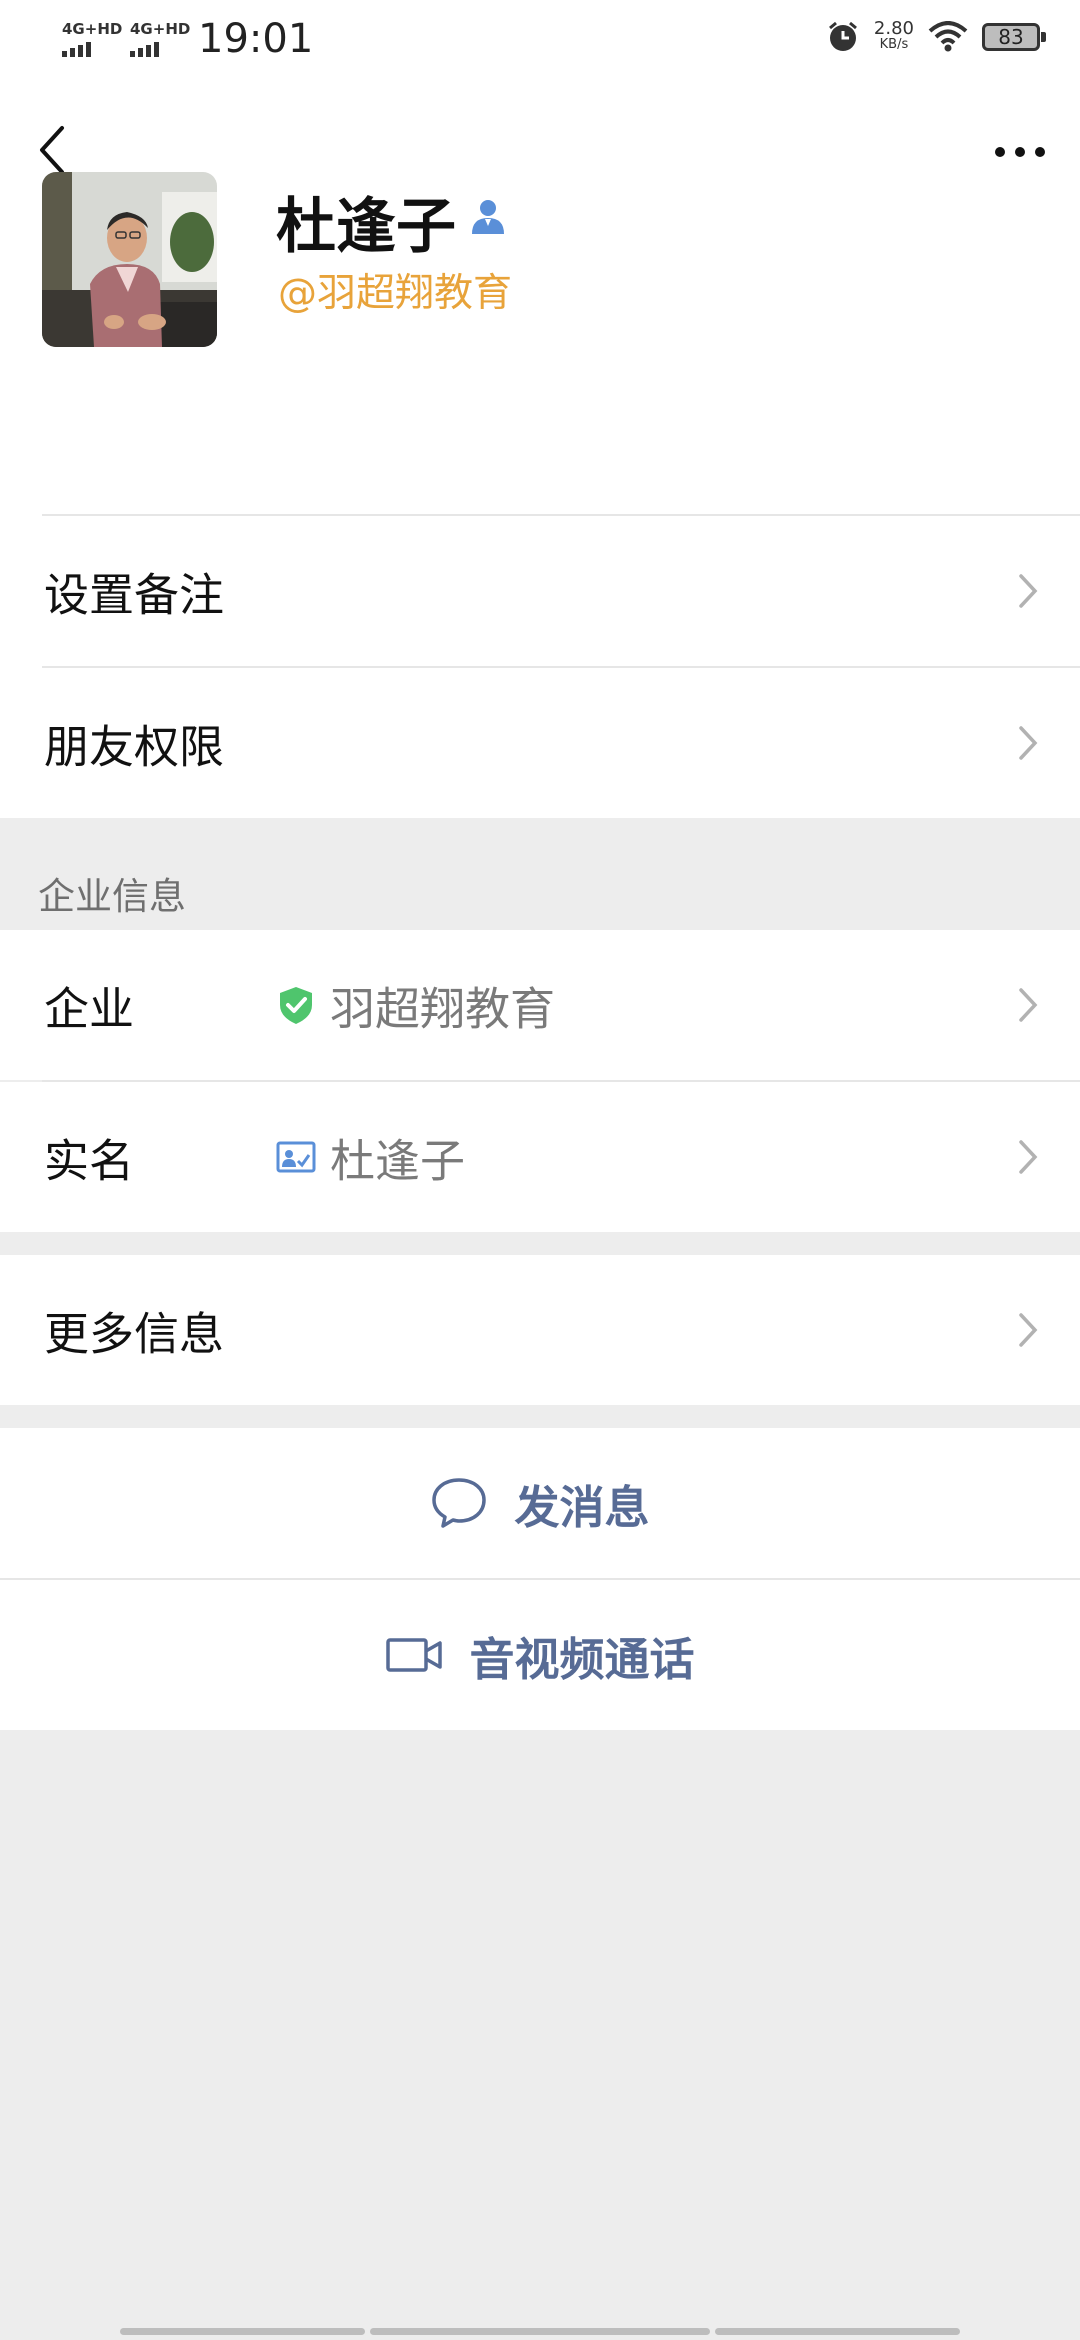 Image resolution: width=1080 pixels, height=2340 pixels. Describe the element at coordinates (894, 44) in the screenshot. I see `speed-unit: KB/s` at that location.